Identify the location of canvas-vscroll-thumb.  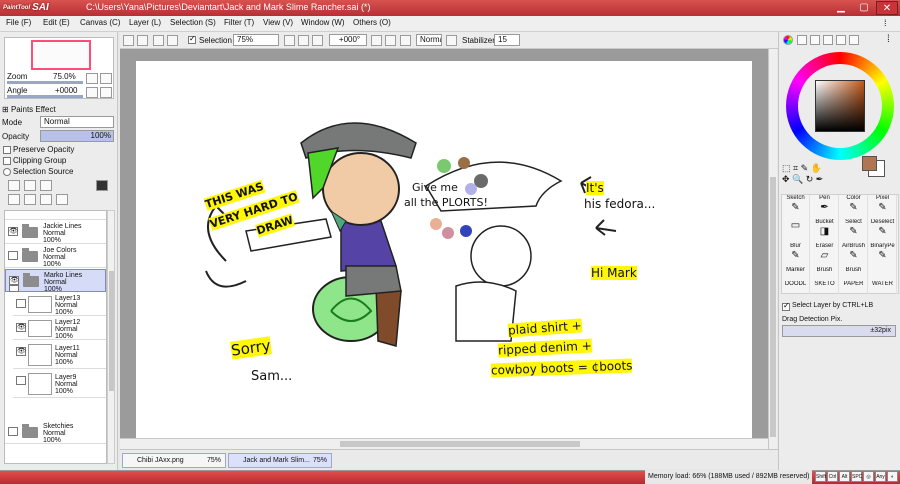
(773, 307).